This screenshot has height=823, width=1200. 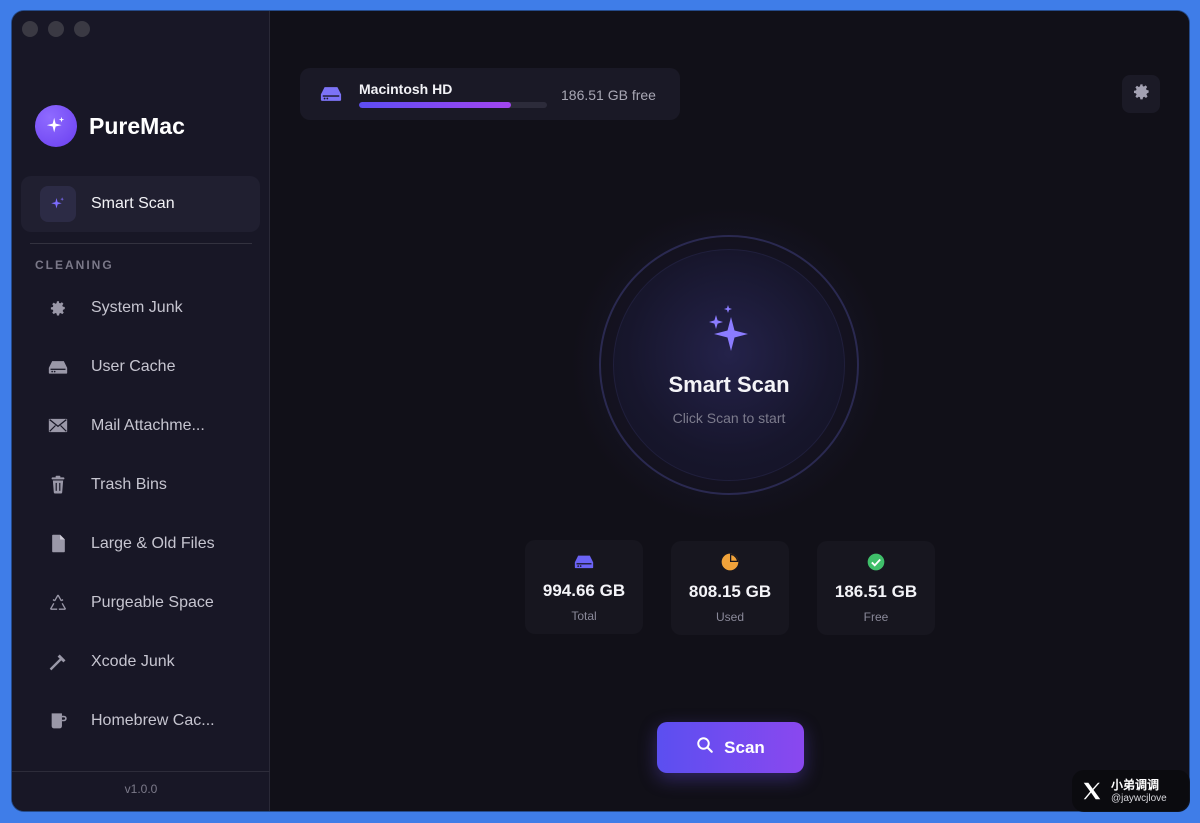 What do you see at coordinates (406, 89) in the screenshot?
I see `disk-name: Macintosh HD` at bounding box center [406, 89].